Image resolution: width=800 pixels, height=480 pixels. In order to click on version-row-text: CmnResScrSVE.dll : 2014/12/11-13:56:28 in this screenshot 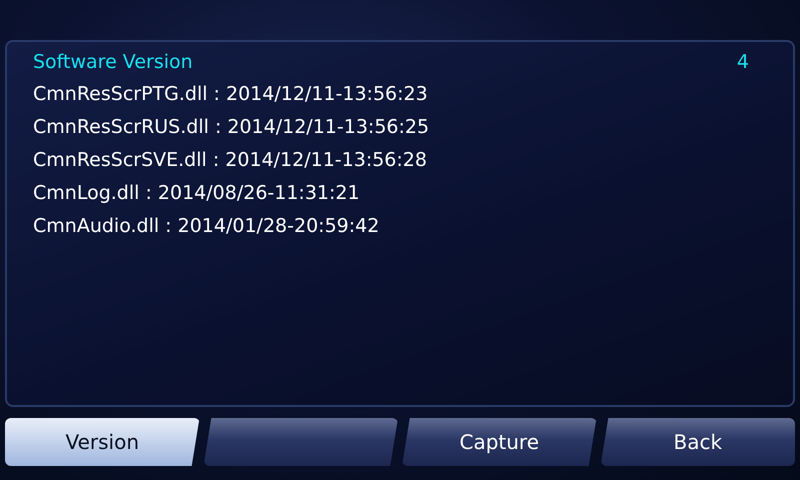, I will do `click(230, 160)`.